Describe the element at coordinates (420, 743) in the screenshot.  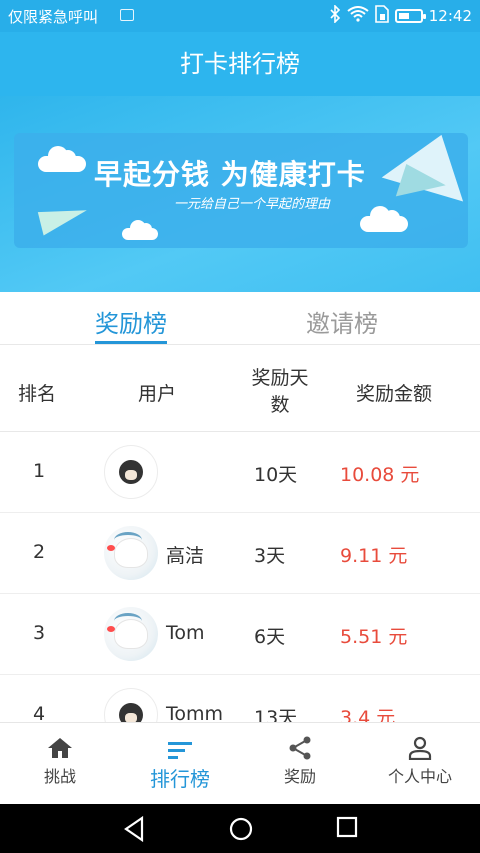
I see `user-icon` at that location.